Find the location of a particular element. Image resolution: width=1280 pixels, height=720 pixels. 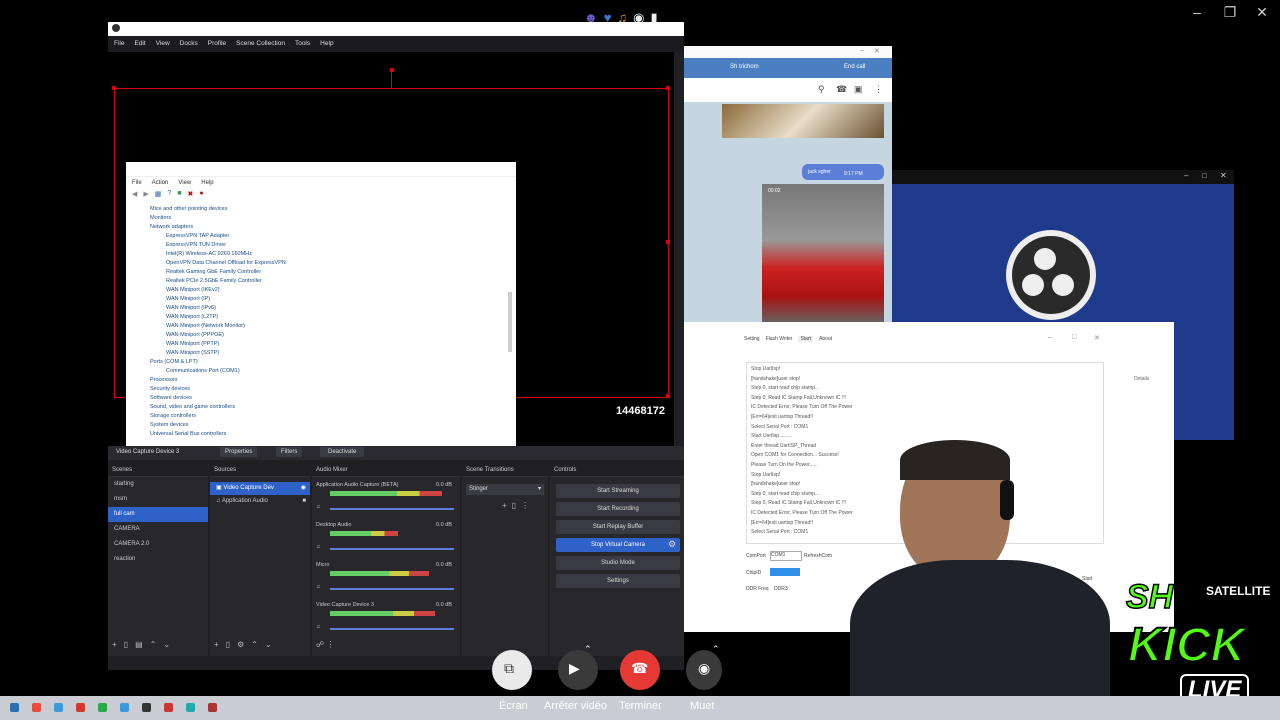

dm-menu-view: View is located at coordinates (184, 183).